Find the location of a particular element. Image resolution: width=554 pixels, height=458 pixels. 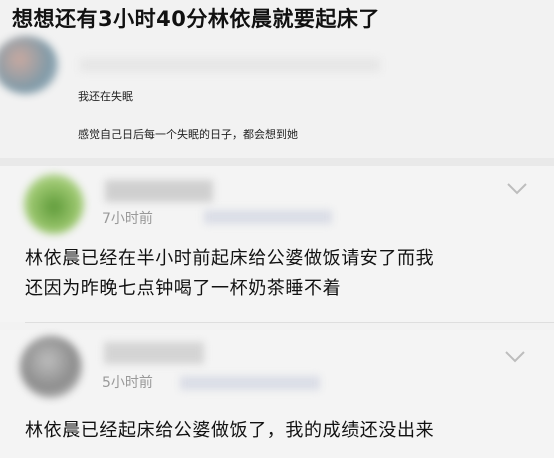

comment-text-line-1: 林依晨已经起床给公婆做饭了，我的成绩还没出来 is located at coordinates (230, 430).